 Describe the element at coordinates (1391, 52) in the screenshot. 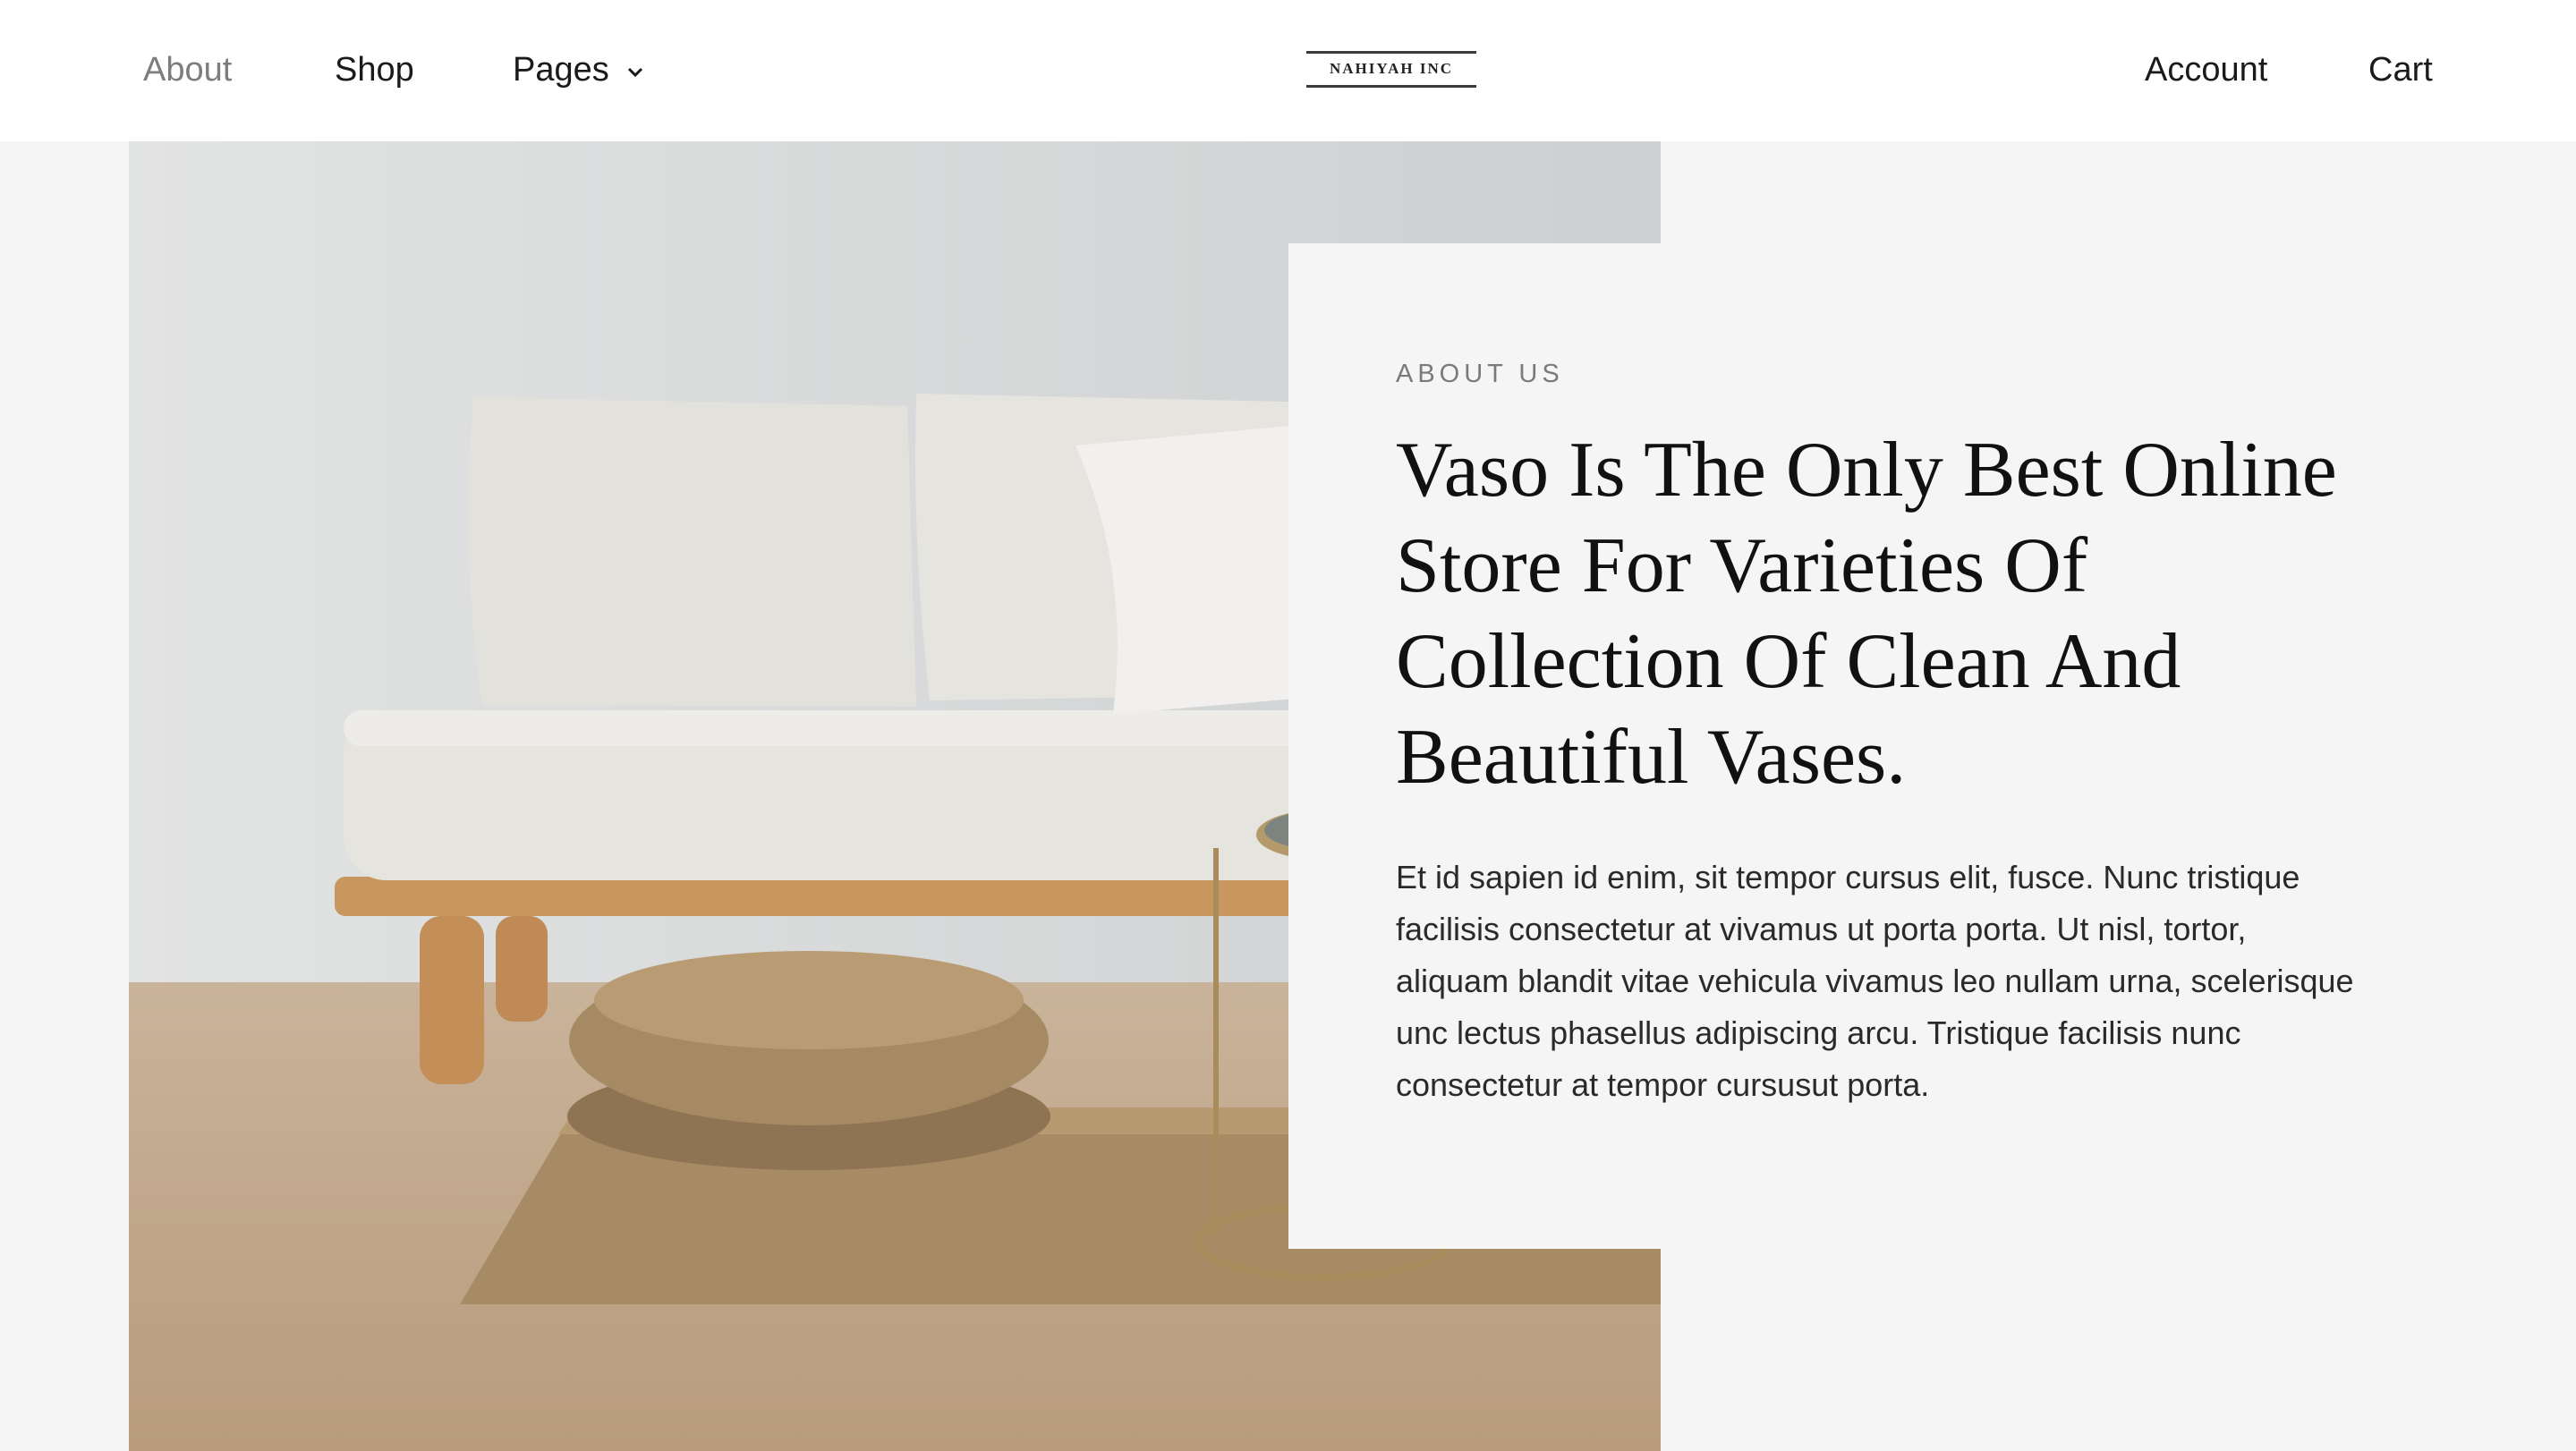

I see `logo-top-rule` at that location.